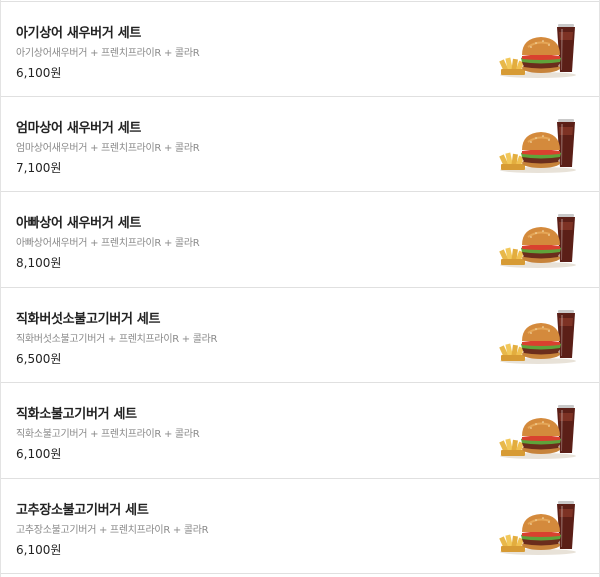 The height and width of the screenshot is (577, 600). What do you see at coordinates (108, 148) in the screenshot?
I see `menu-item-description: 엄마상어새우버거 + 프렌치프라이R + 콜라R` at bounding box center [108, 148].